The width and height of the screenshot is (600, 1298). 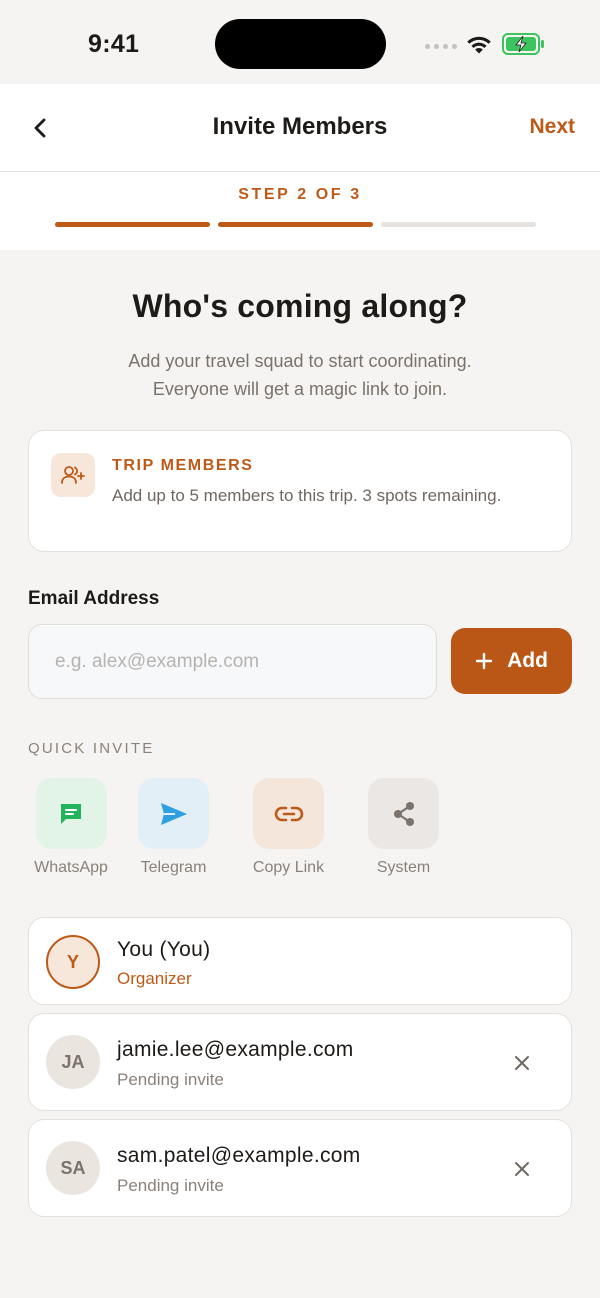 I want to click on quick-invite-options: WhatsApp Telegram Copy Link System, so click(x=243, y=827).